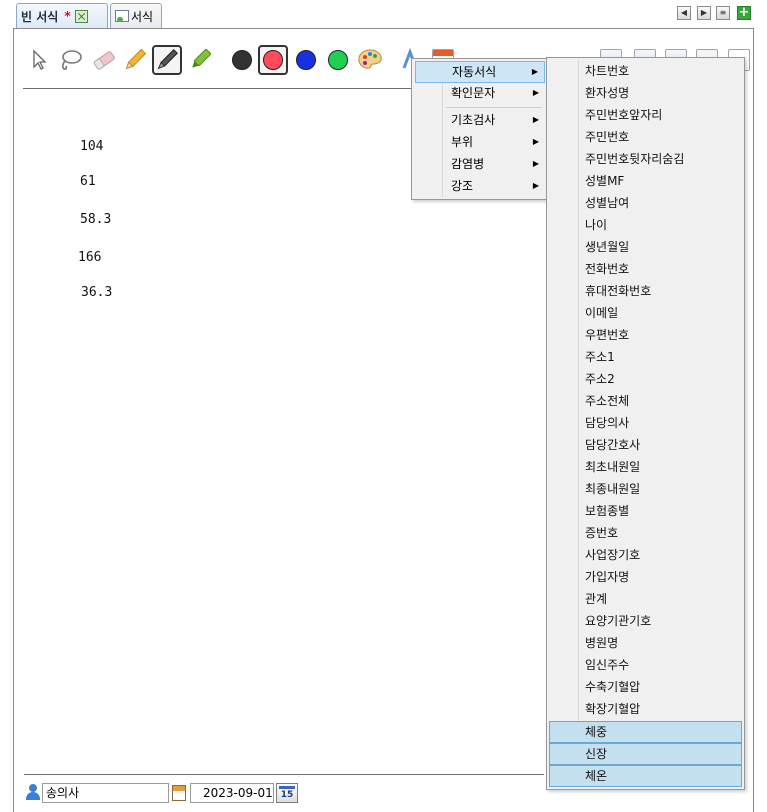 This screenshot has height=812, width=767. What do you see at coordinates (704, 13) in the screenshot?
I see `scroll-right-icon: ▶` at bounding box center [704, 13].